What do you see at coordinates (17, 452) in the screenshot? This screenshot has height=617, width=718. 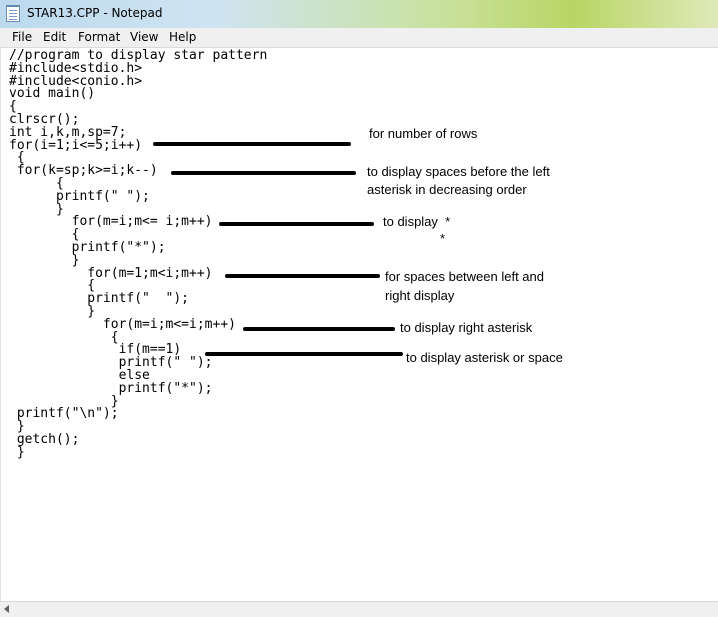 I see `code-line: }` at bounding box center [17, 452].